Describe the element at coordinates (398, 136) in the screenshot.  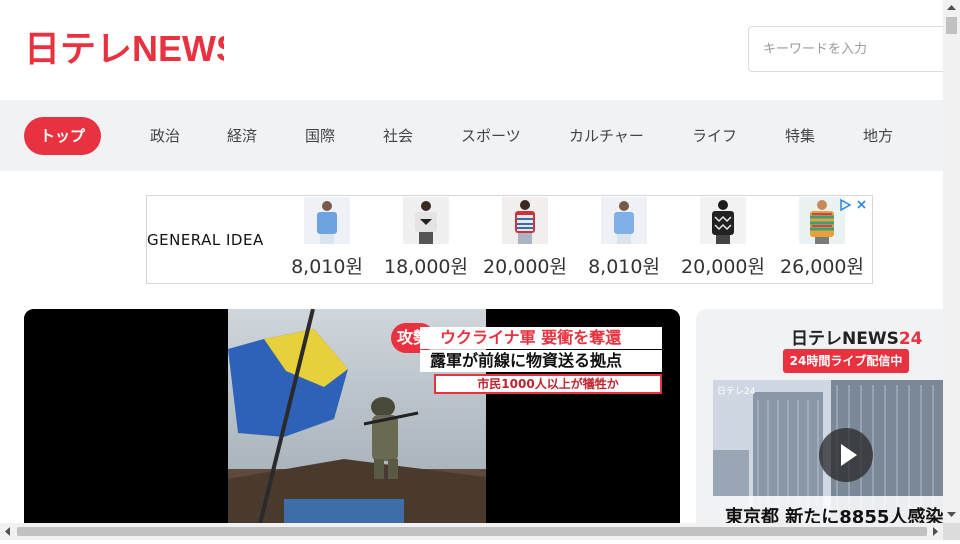
I see `nav-item-society: 社会` at that location.